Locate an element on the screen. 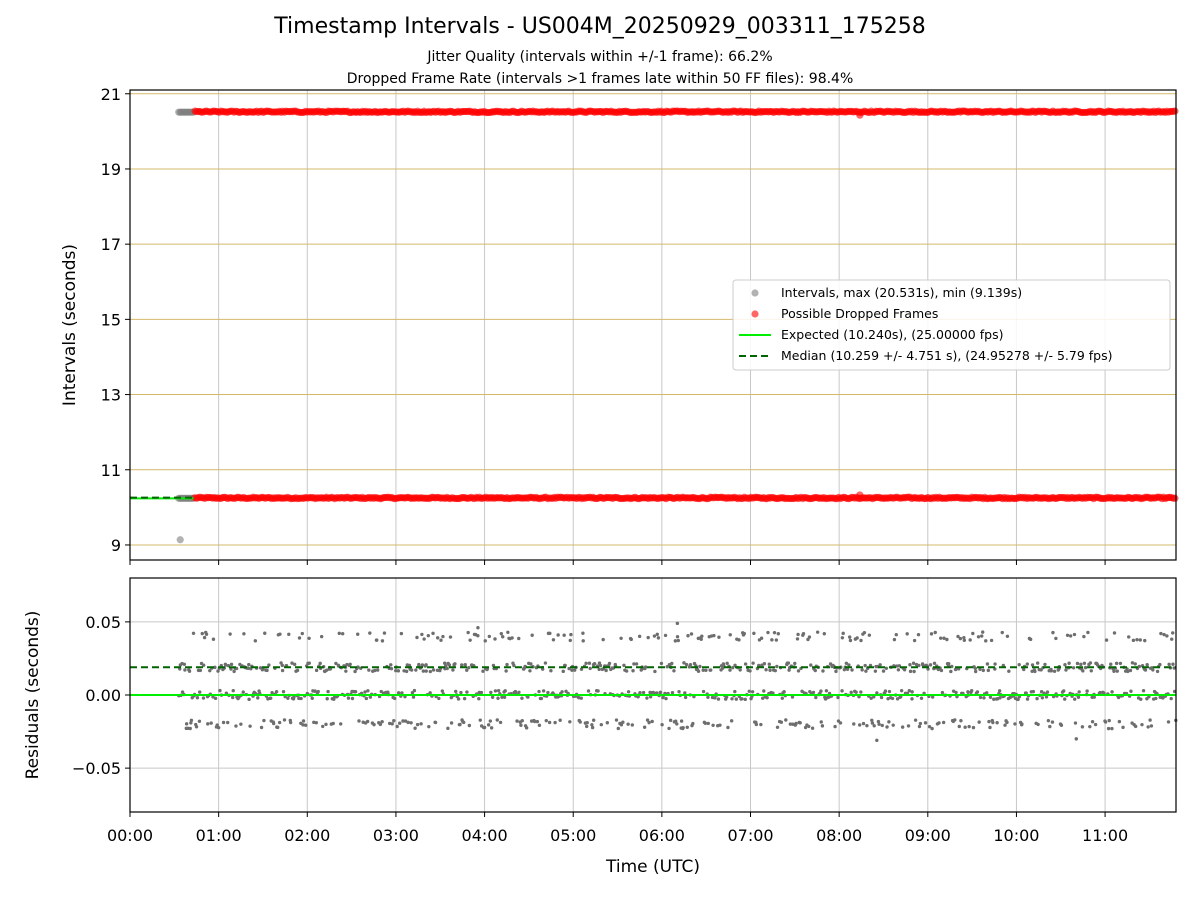 The height and width of the screenshot is (900, 1200). xtick-label: 01:00 is located at coordinates (219, 835).